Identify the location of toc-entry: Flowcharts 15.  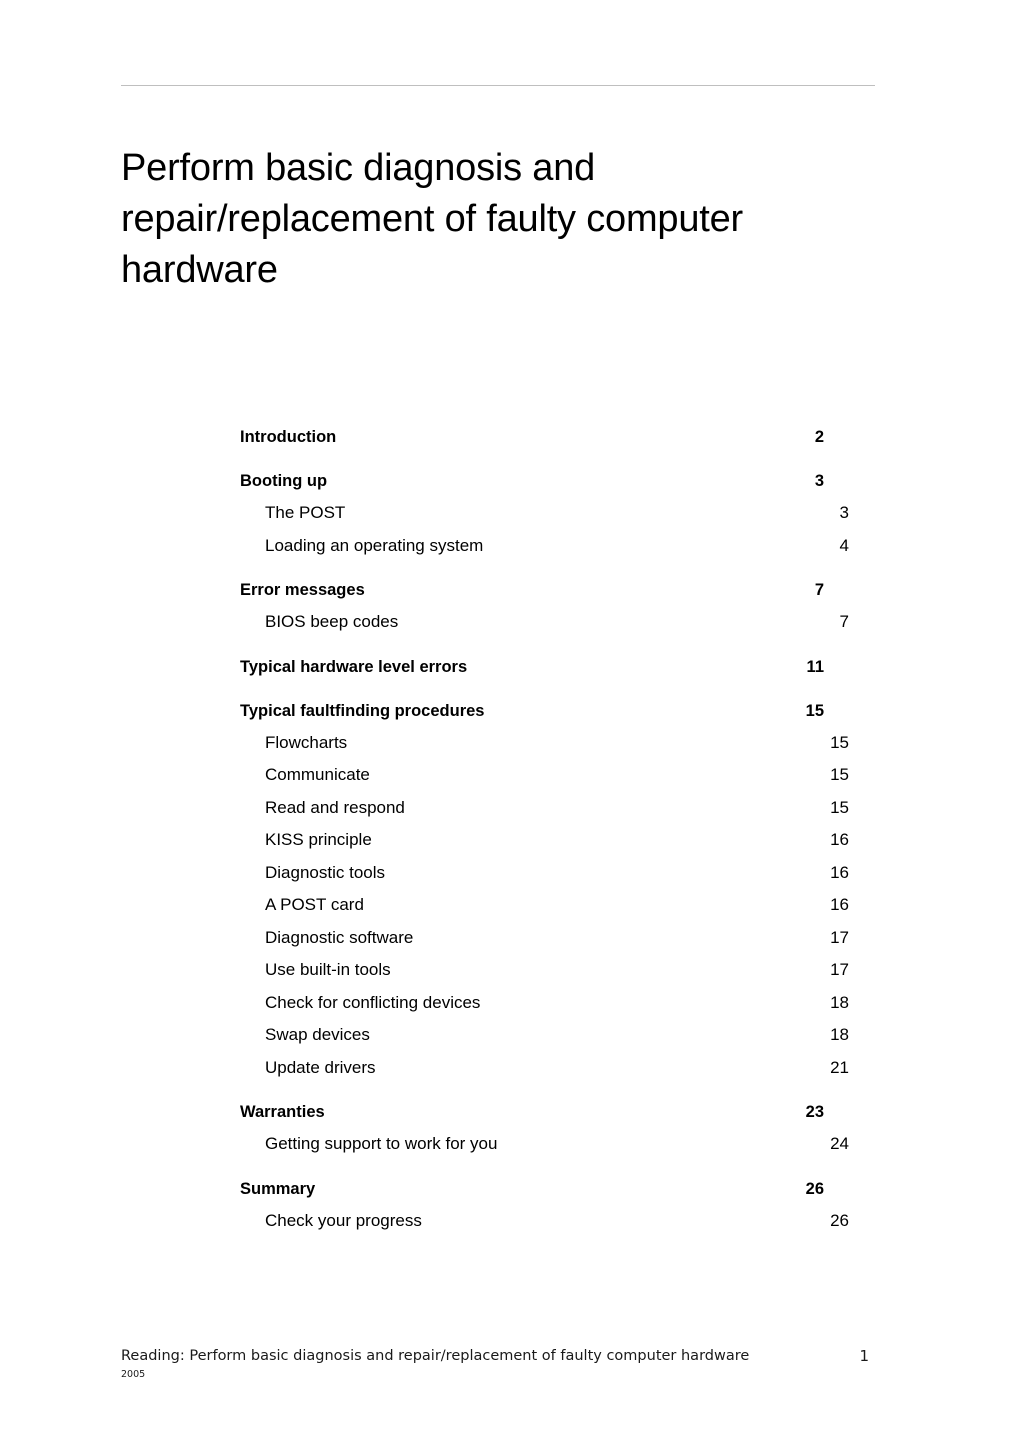
(544, 743).